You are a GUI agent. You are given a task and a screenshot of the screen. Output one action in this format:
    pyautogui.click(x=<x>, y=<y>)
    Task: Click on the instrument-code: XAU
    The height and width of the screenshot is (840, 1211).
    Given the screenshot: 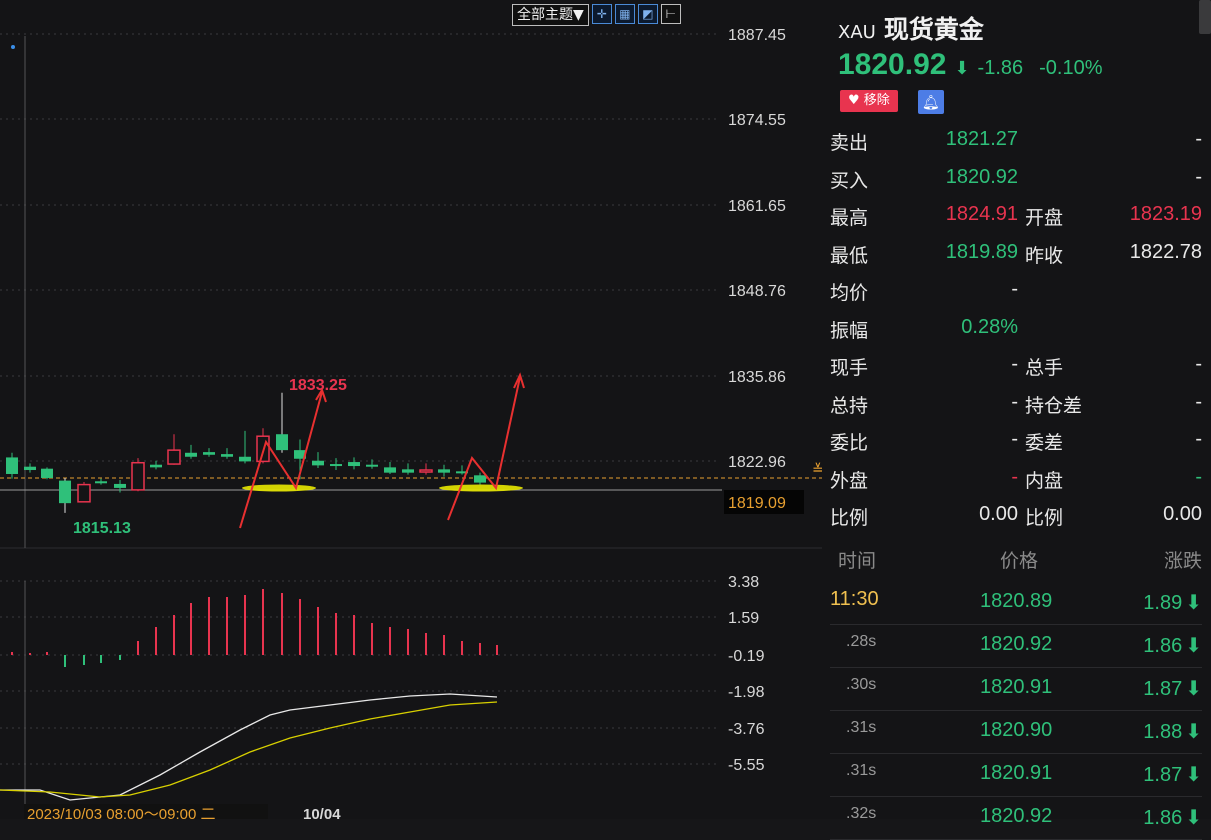 What is the action you would take?
    pyautogui.click(x=857, y=32)
    